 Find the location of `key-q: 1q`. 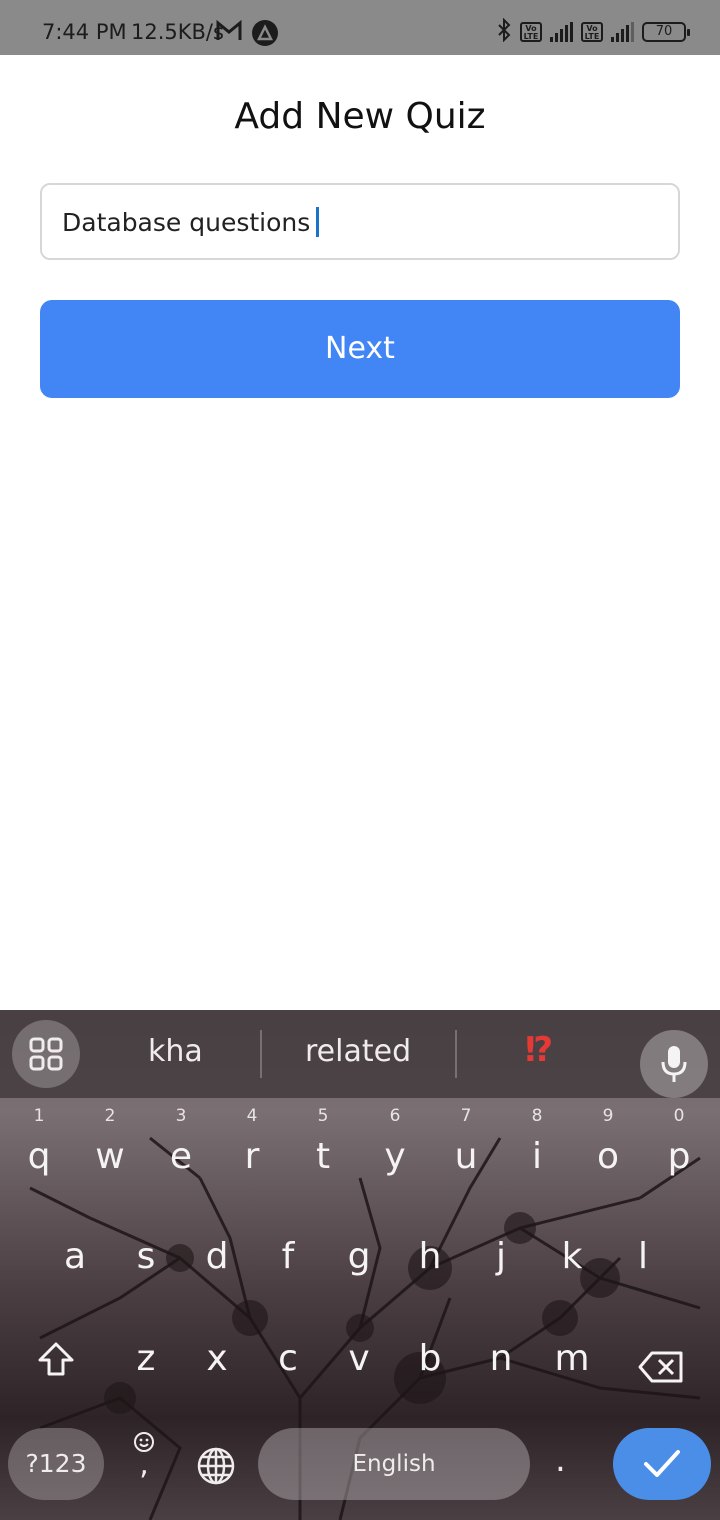

key-q: 1q is located at coordinates (39, 1141).